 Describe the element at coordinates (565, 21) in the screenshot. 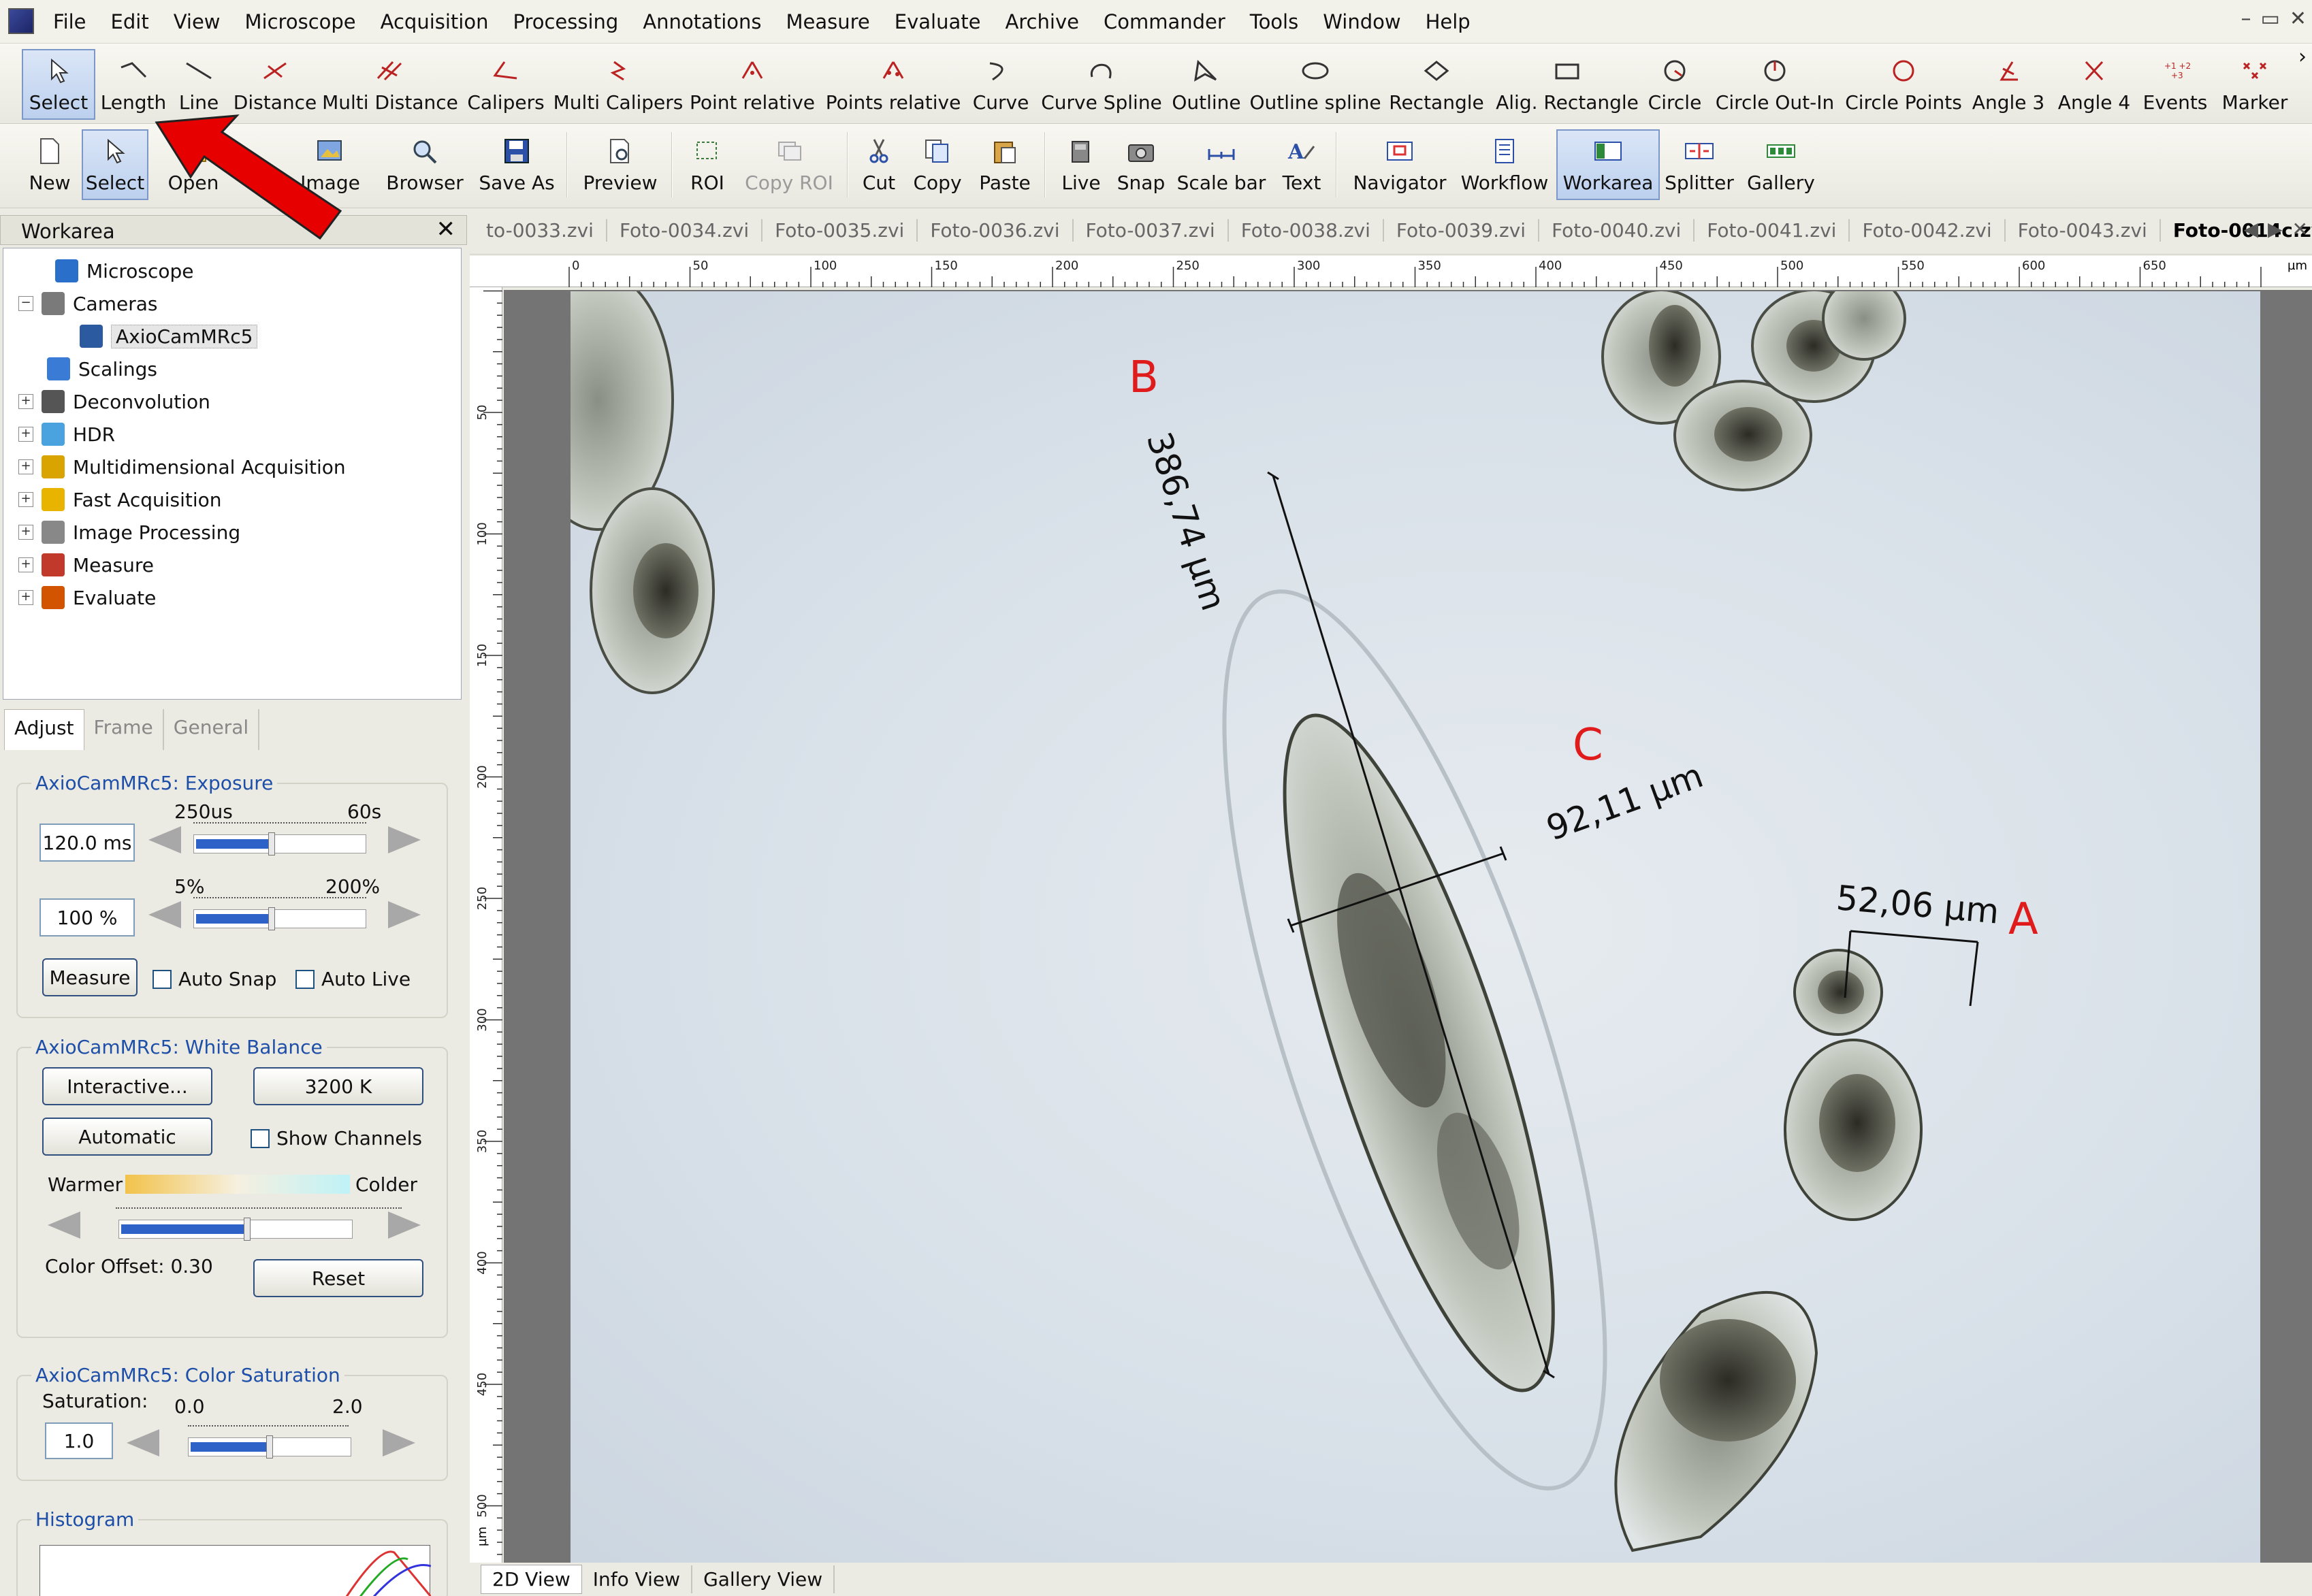

I see `menu-processing: Processing` at that location.